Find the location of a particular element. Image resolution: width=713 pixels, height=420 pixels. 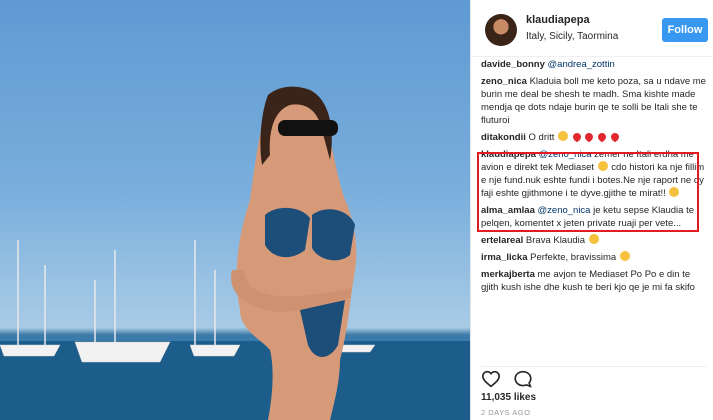

highlight-box is located at coordinates (588, 192).